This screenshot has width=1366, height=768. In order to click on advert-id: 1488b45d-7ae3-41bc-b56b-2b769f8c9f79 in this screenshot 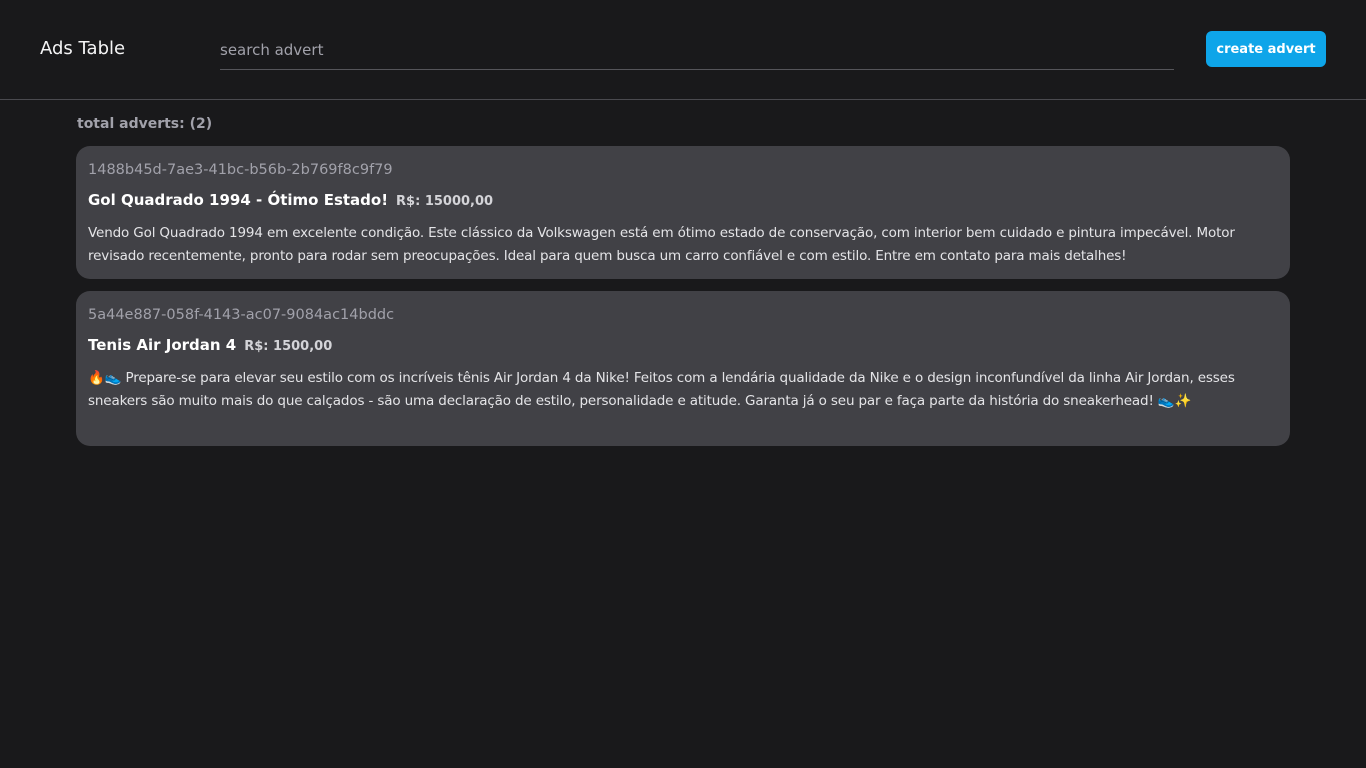, I will do `click(240, 170)`.